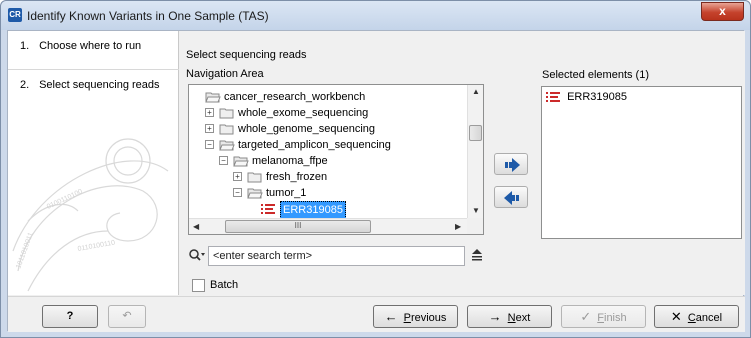 The height and width of the screenshot is (338, 751). Describe the element at coordinates (641, 162) in the screenshot. I see `selected-elements-list: ERR319085` at that location.